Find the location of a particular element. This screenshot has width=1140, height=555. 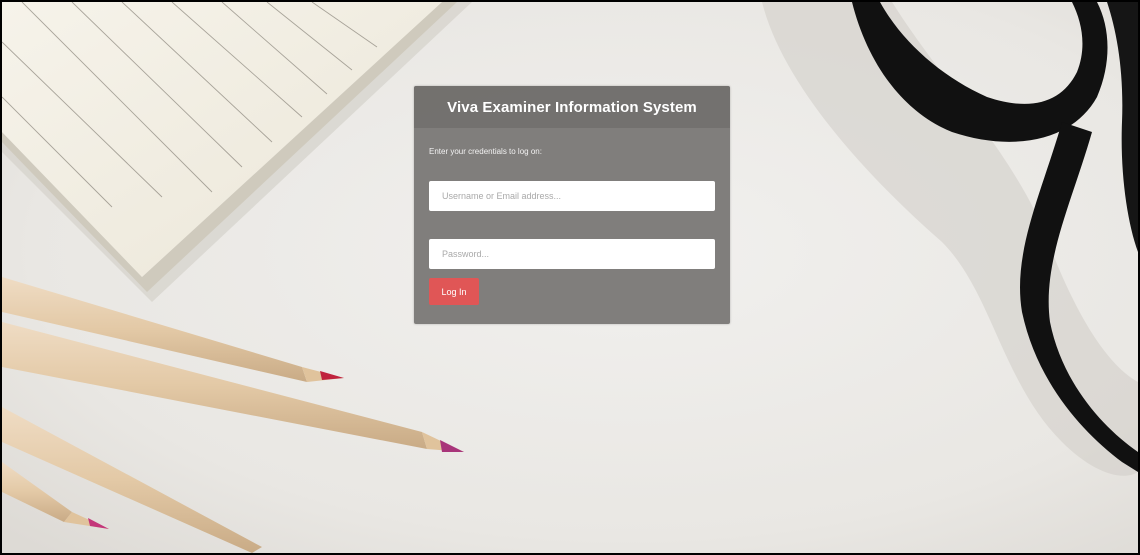

login-header: Viva Examiner Information System is located at coordinates (572, 107).